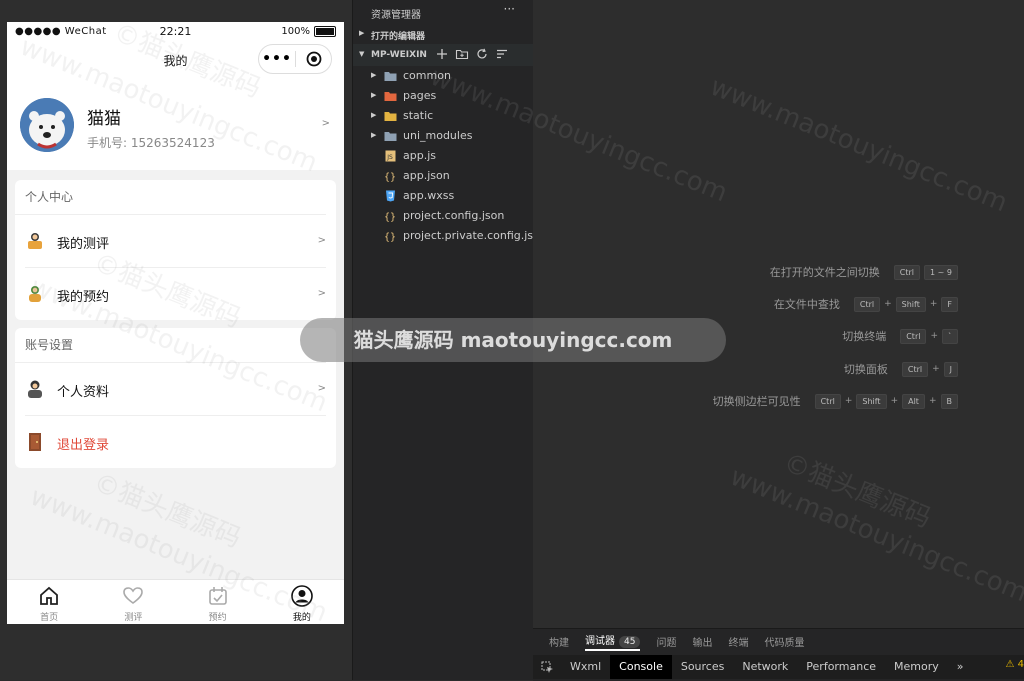  I want to click on logout-button: 退出登录, so click(175, 442).